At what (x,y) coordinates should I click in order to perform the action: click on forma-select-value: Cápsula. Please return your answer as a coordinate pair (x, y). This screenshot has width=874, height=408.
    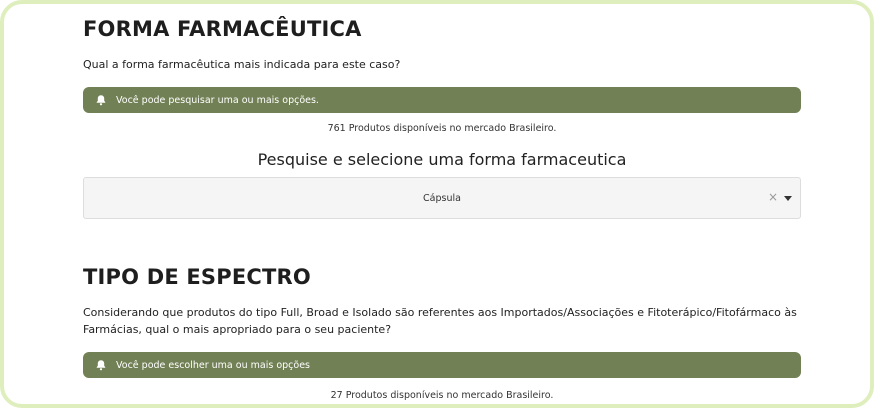
    Looking at the image, I should click on (442, 198).